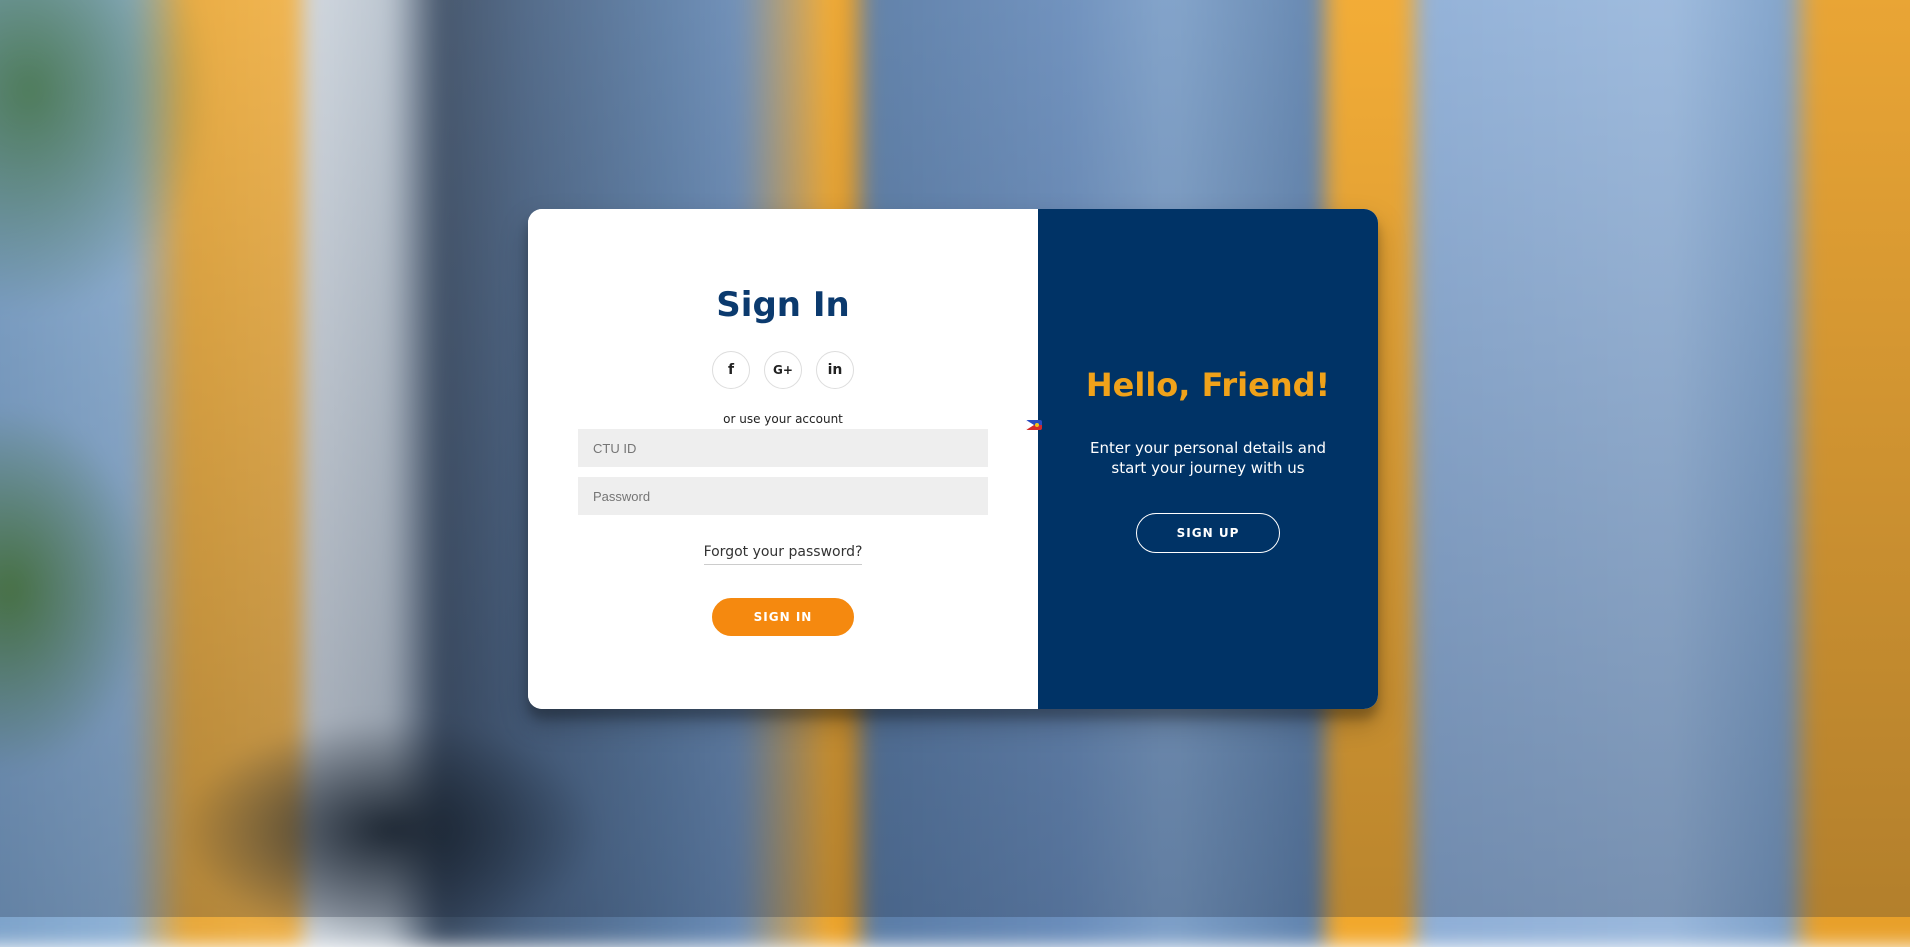 The height and width of the screenshot is (947, 1910). What do you see at coordinates (783, 419) in the screenshot?
I see `use-account-text: or use your account` at bounding box center [783, 419].